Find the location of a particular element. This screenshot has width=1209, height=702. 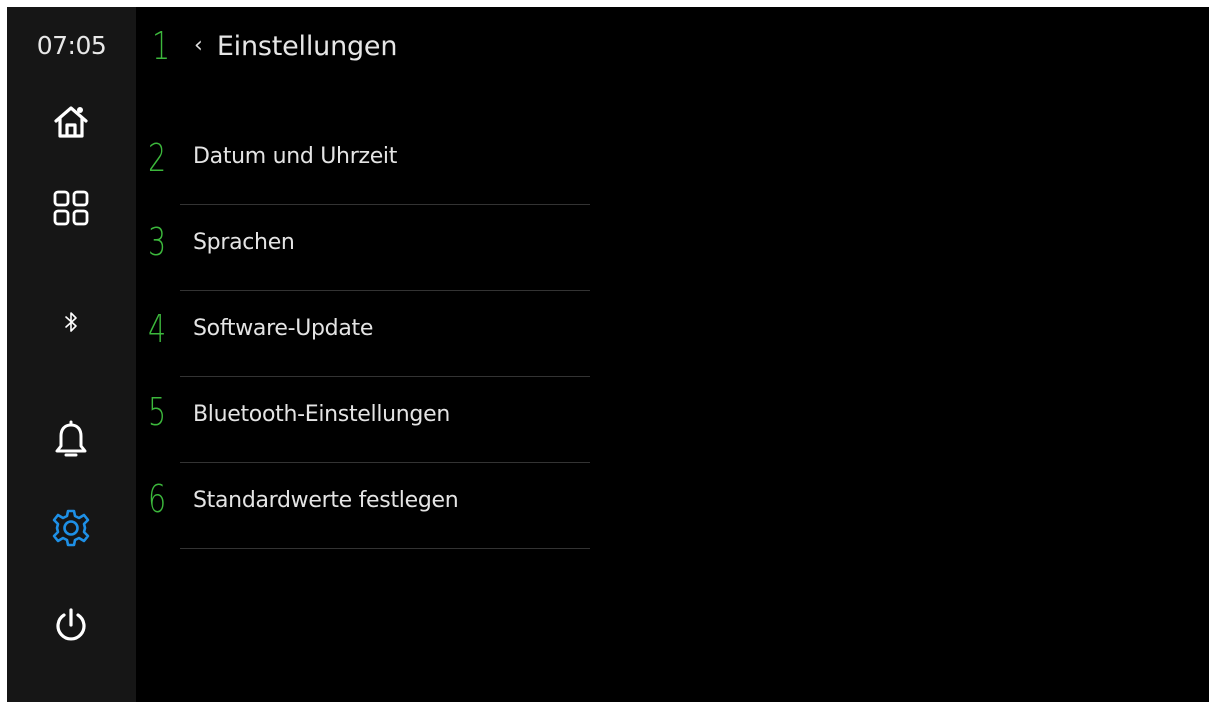

divider is located at coordinates (385, 548).